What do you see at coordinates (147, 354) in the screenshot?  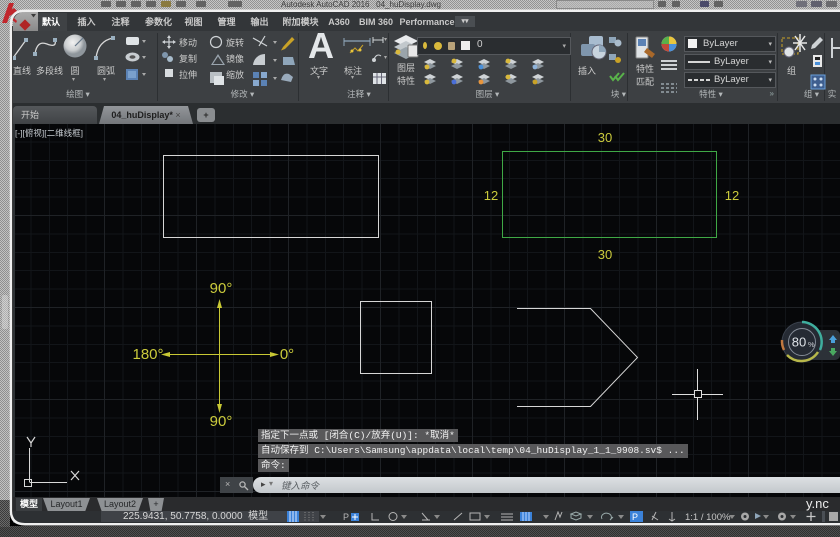 I see `svg-text: 180°` at bounding box center [147, 354].